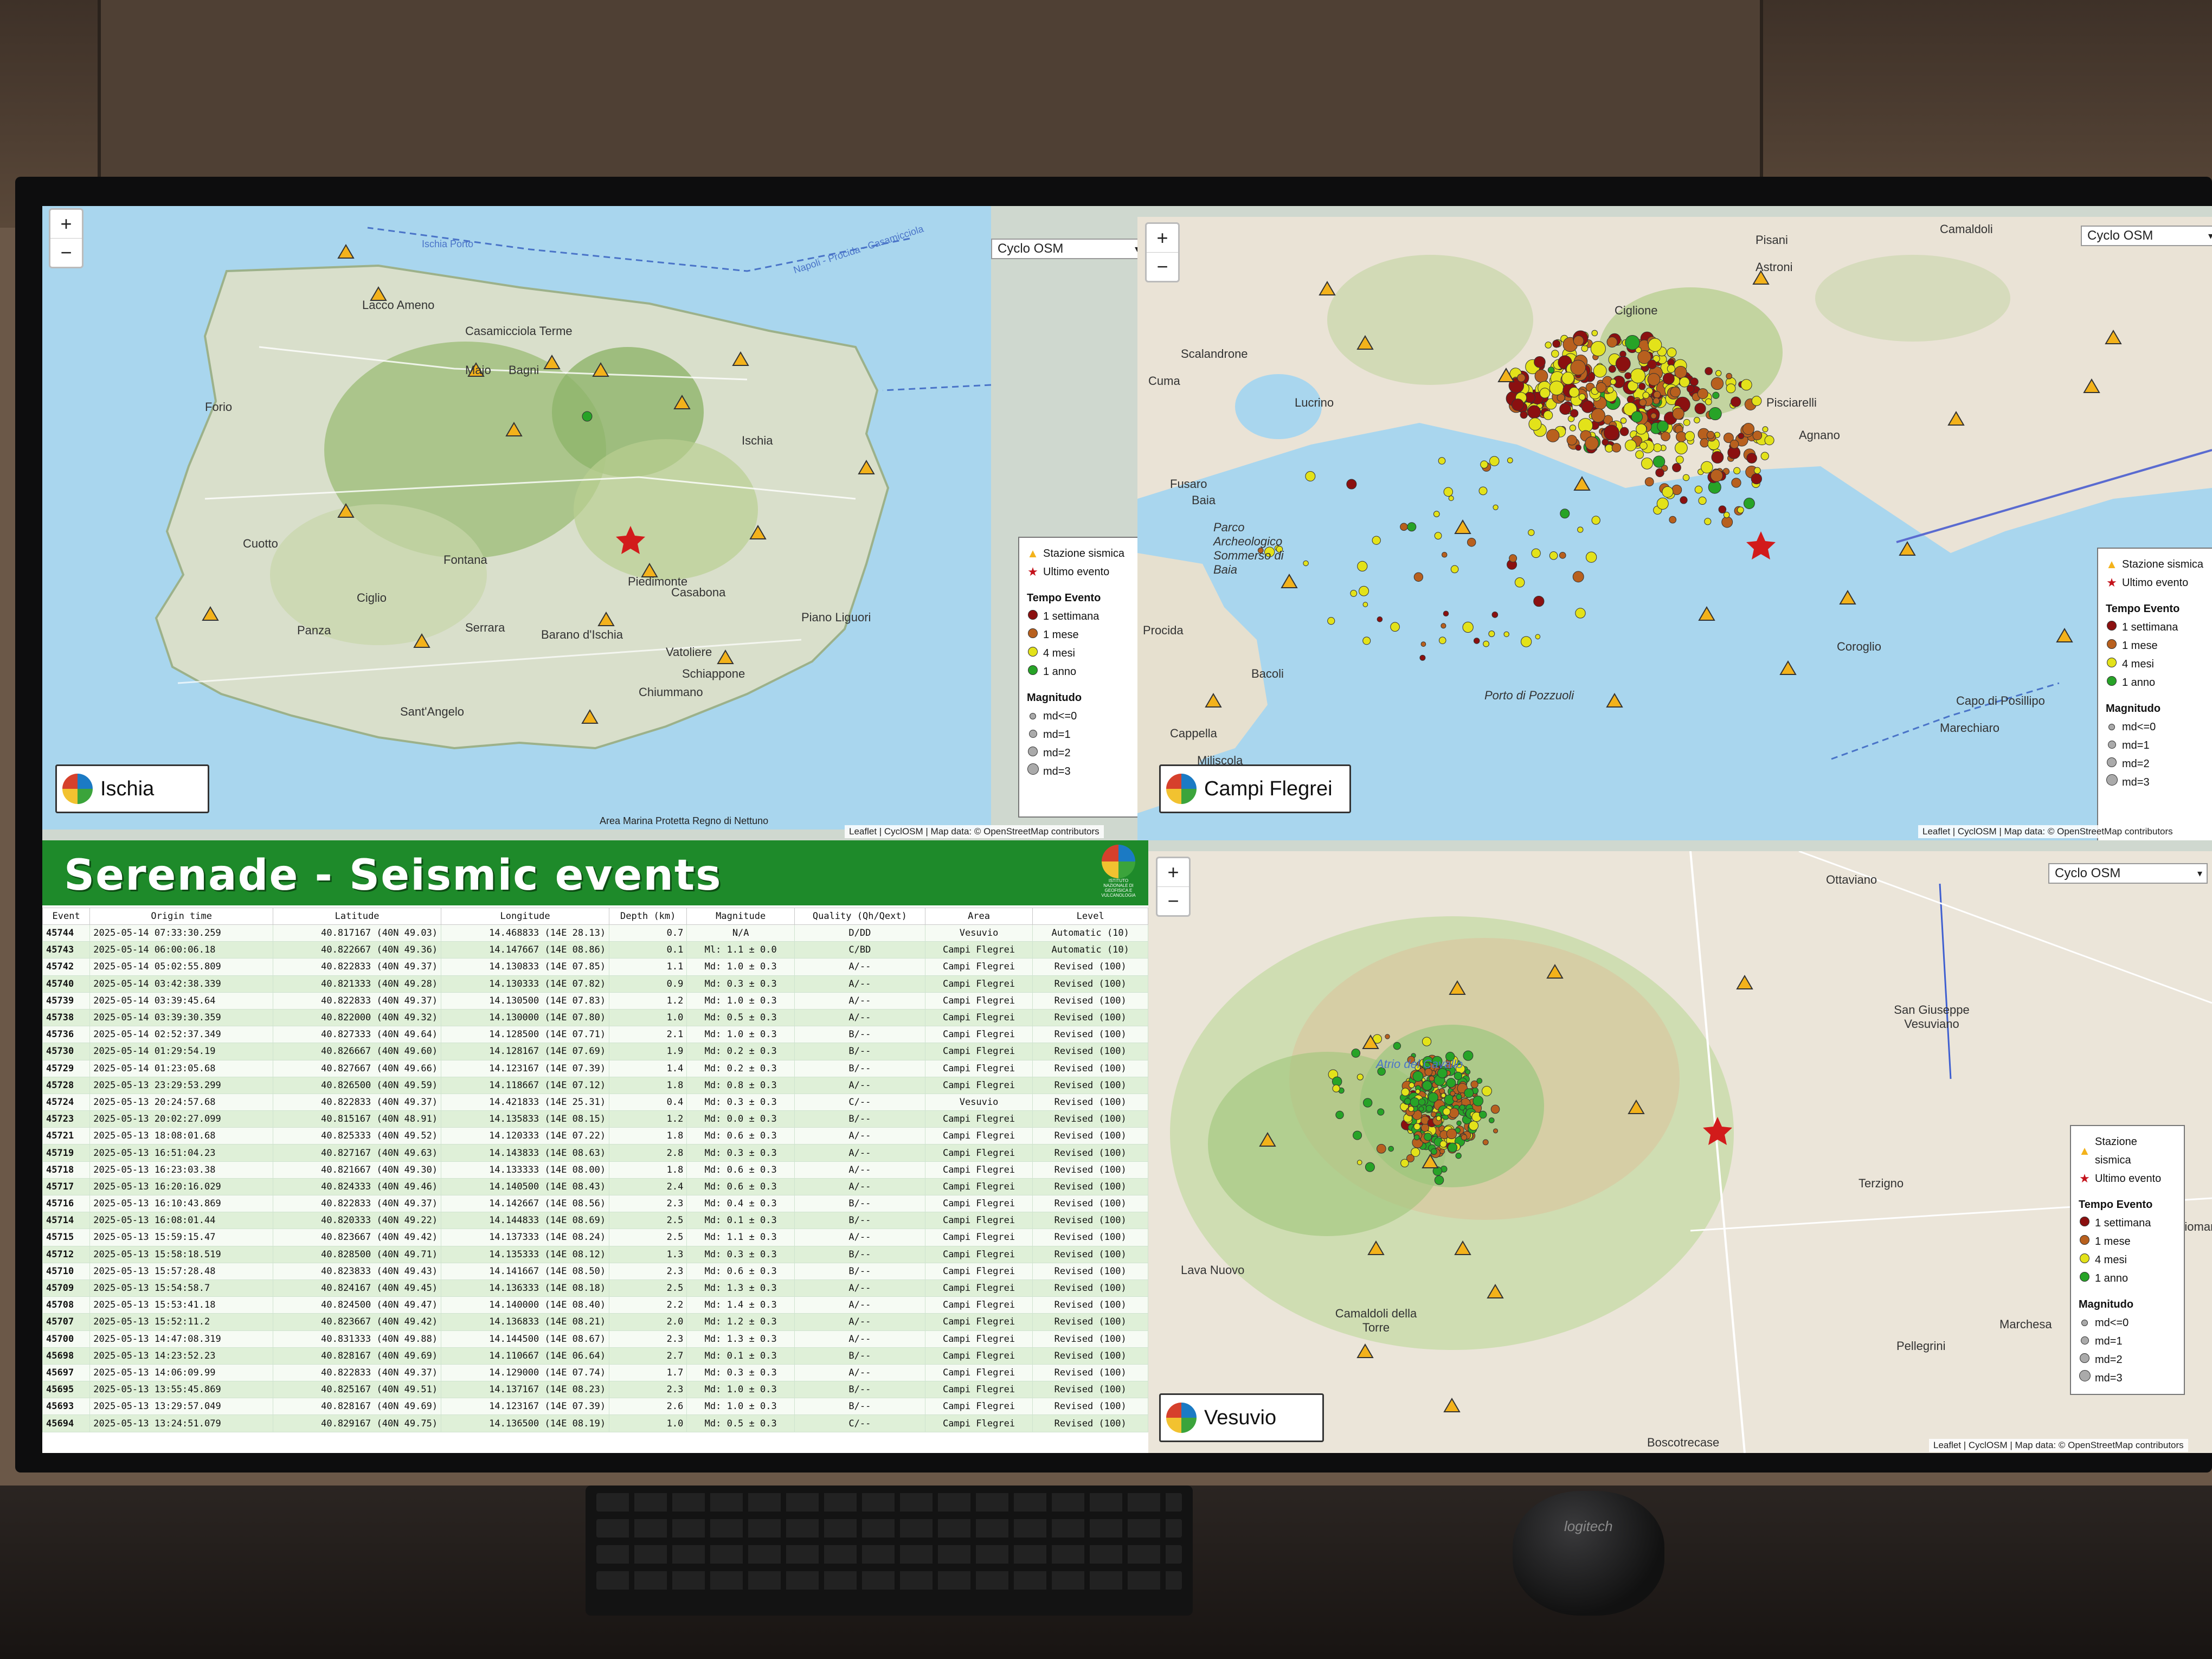 This screenshot has height=1659, width=2212. Describe the element at coordinates (525, 916) in the screenshot. I see `column-header: Longitude` at that location.